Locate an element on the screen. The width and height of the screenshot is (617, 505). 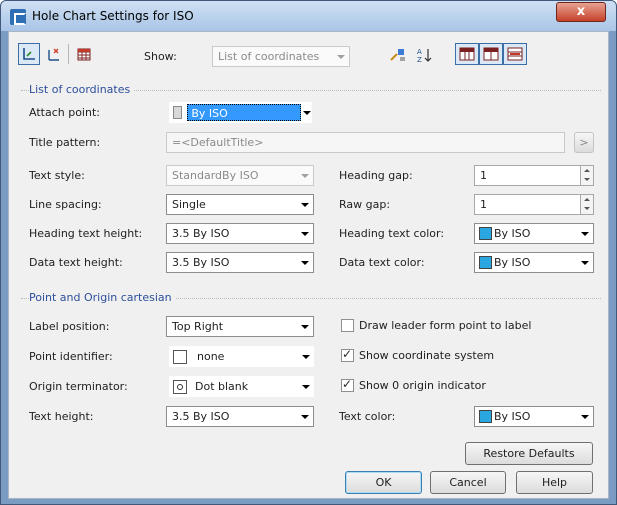
heading-text-height-select: 3.5 By ISO is located at coordinates (240, 233).